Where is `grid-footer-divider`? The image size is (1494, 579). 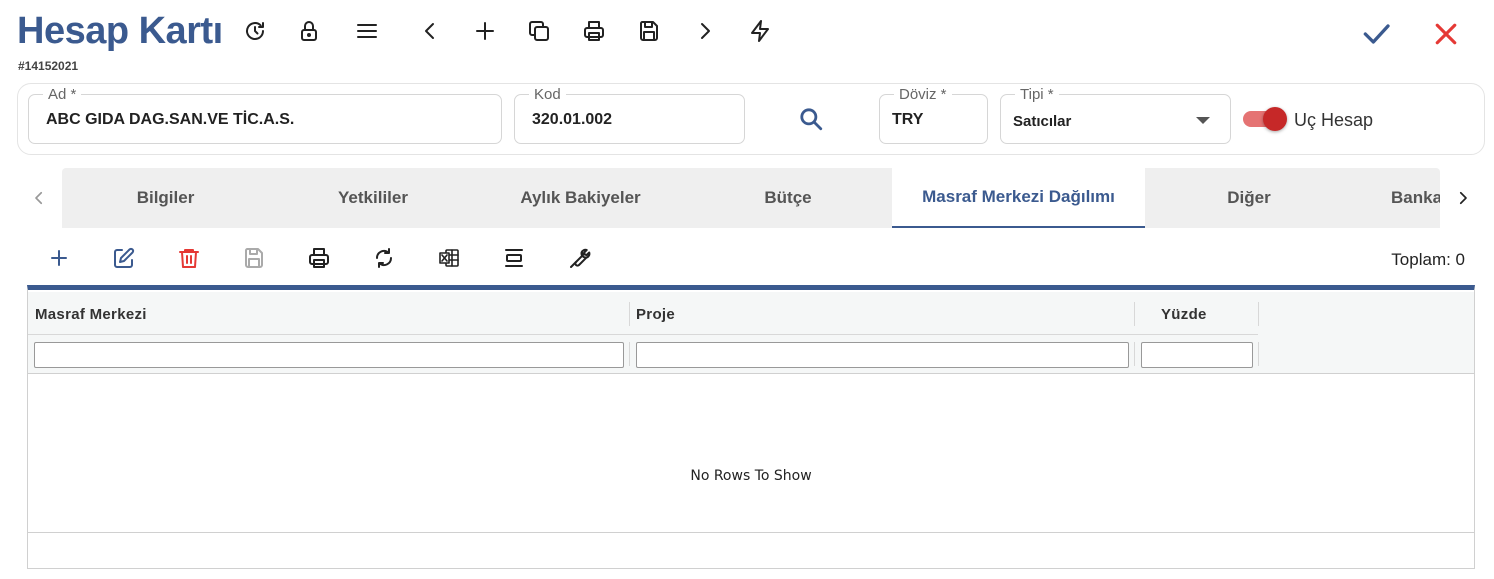
grid-footer-divider is located at coordinates (751, 532).